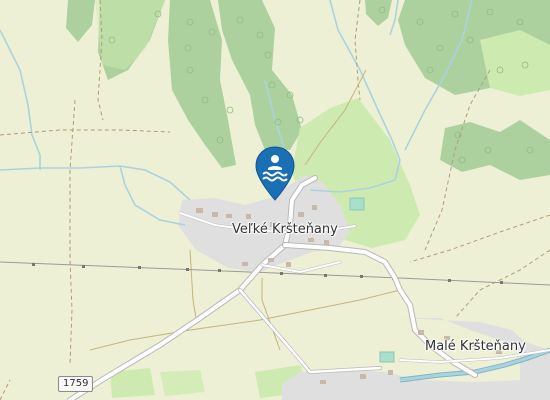 The image size is (550, 400). Describe the element at coordinates (275, 174) in the screenshot. I see `map-marker` at that location.